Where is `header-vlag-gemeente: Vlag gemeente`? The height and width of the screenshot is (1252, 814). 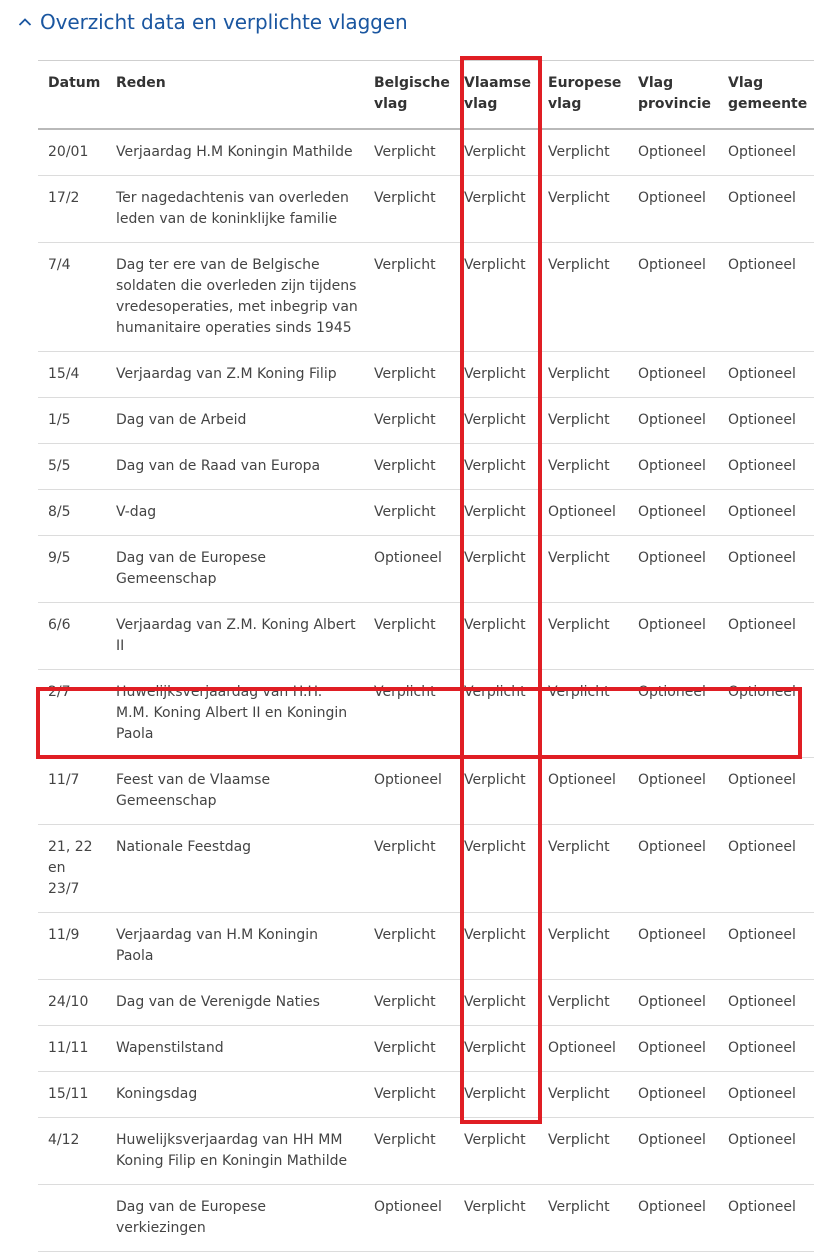
header-vlag-gemeente: Vlag gemeente is located at coordinates (766, 95).